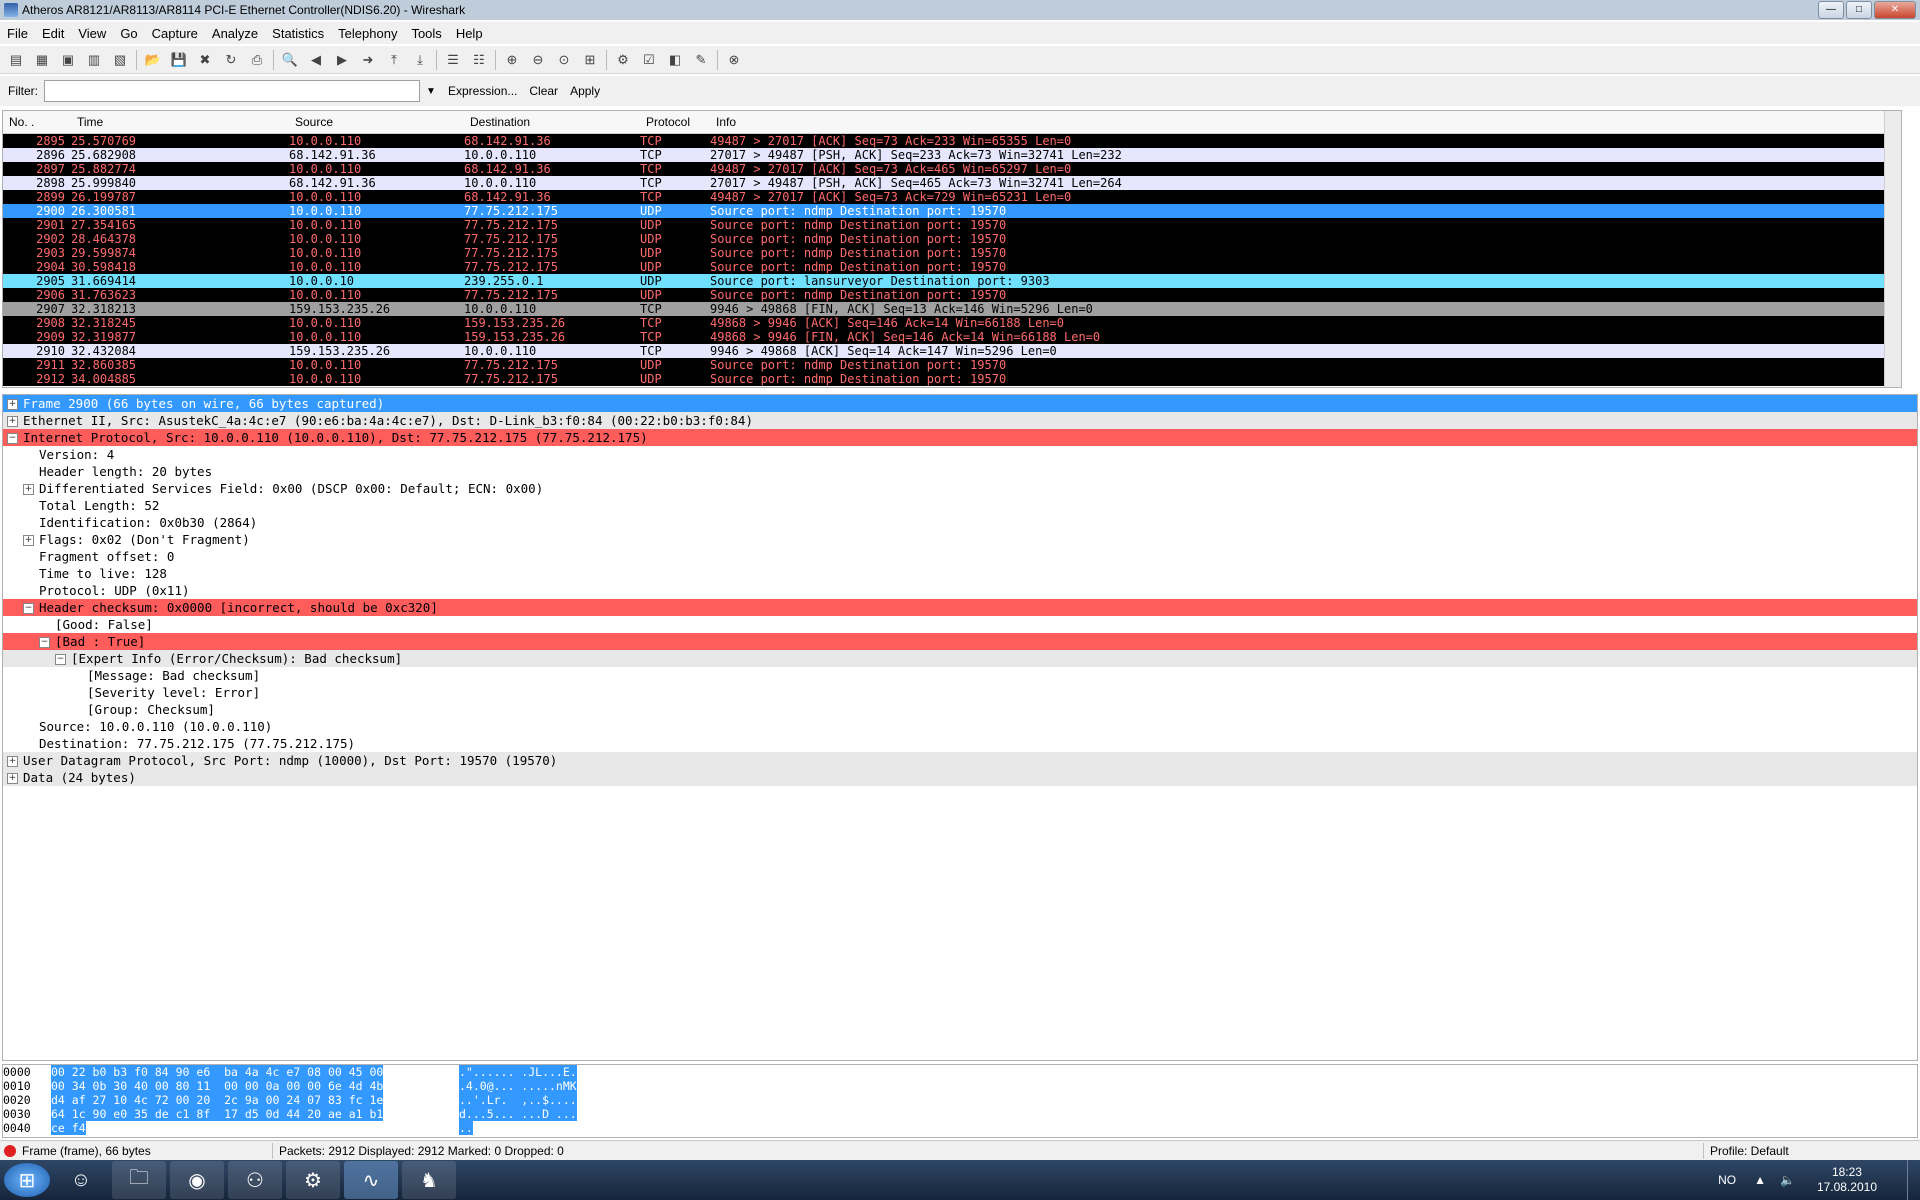 The width and height of the screenshot is (1920, 1200). I want to click on menu-analyze: Analyze, so click(235, 33).